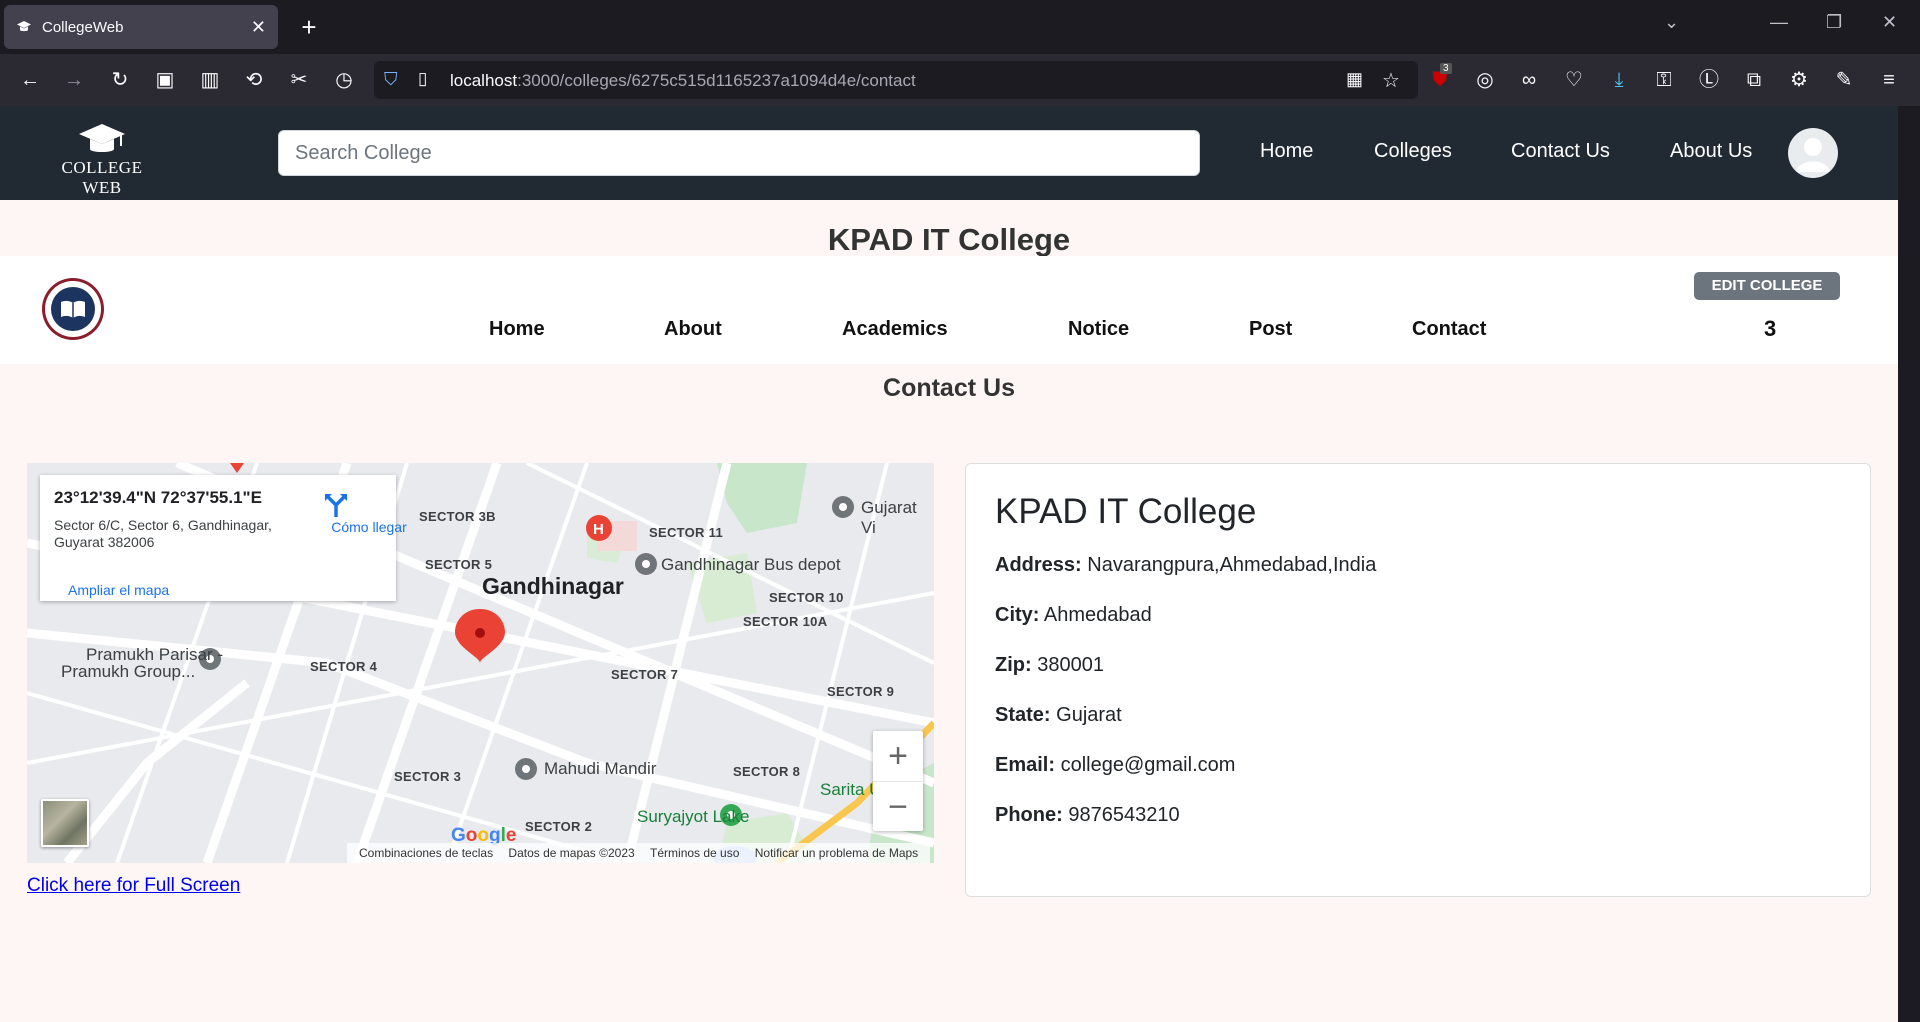 The height and width of the screenshot is (1022, 1920). I want to click on new-tab-button: +, so click(309, 27).